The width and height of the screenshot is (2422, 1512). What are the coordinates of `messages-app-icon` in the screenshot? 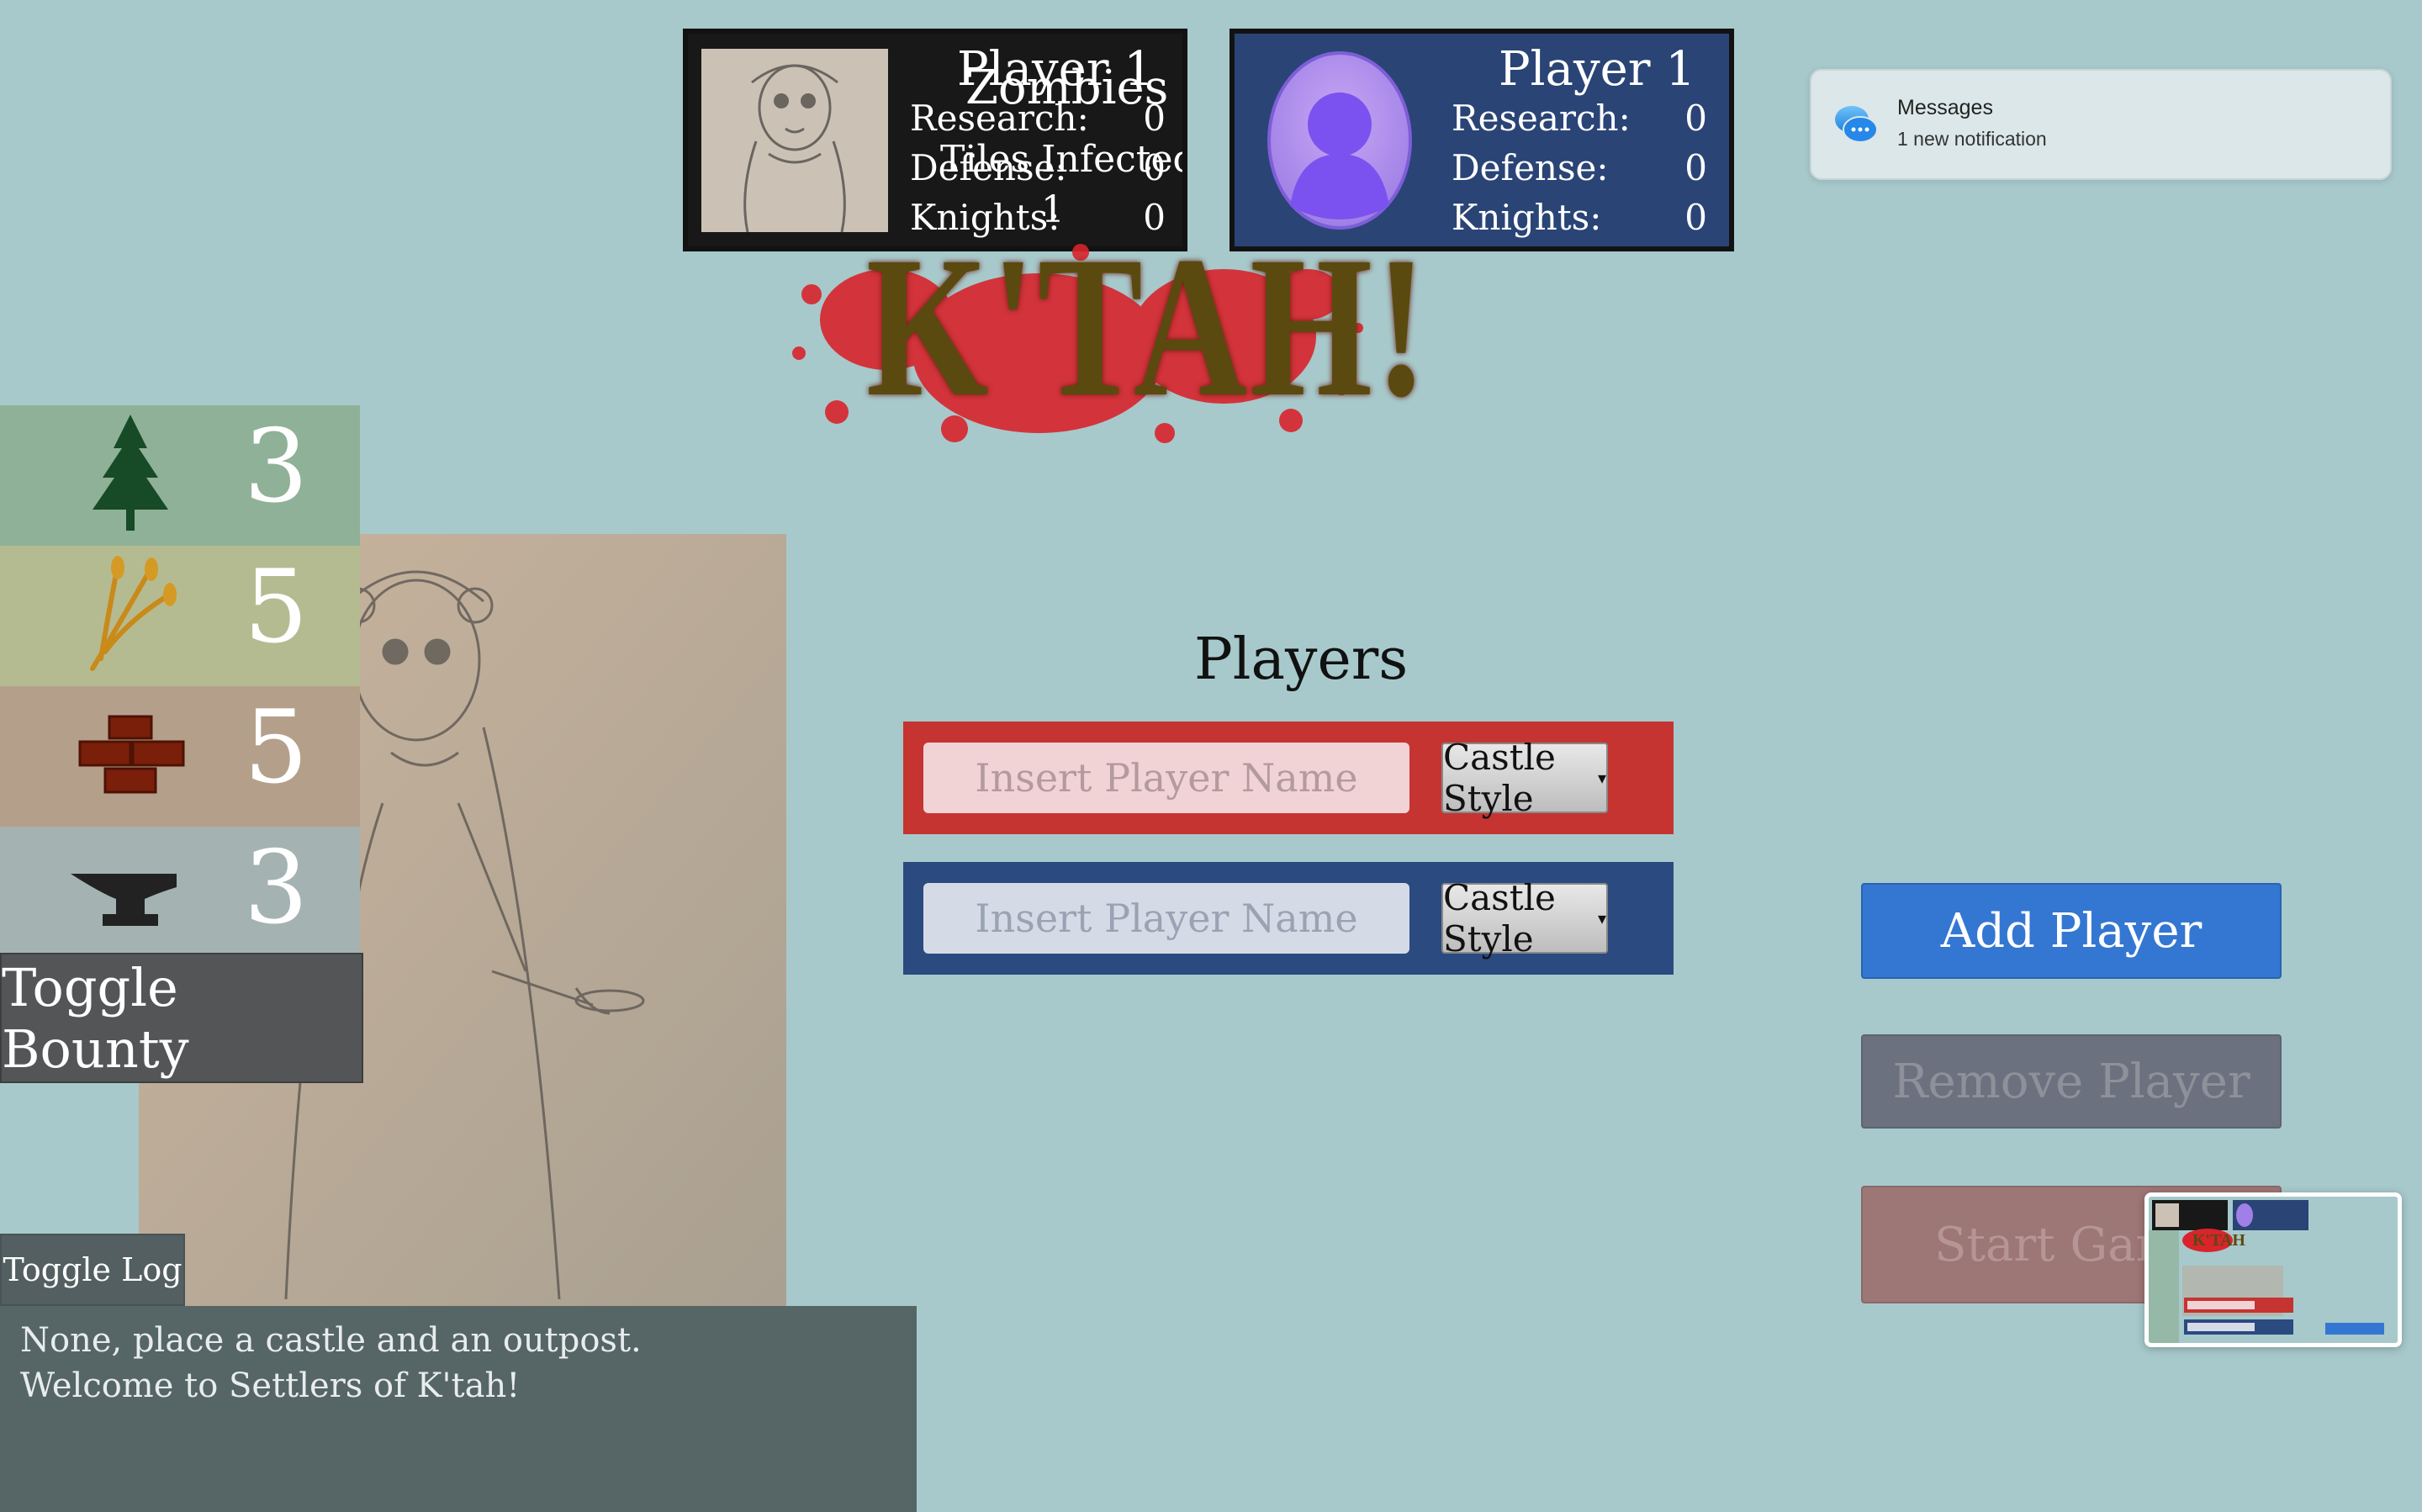 It's located at (1856, 124).